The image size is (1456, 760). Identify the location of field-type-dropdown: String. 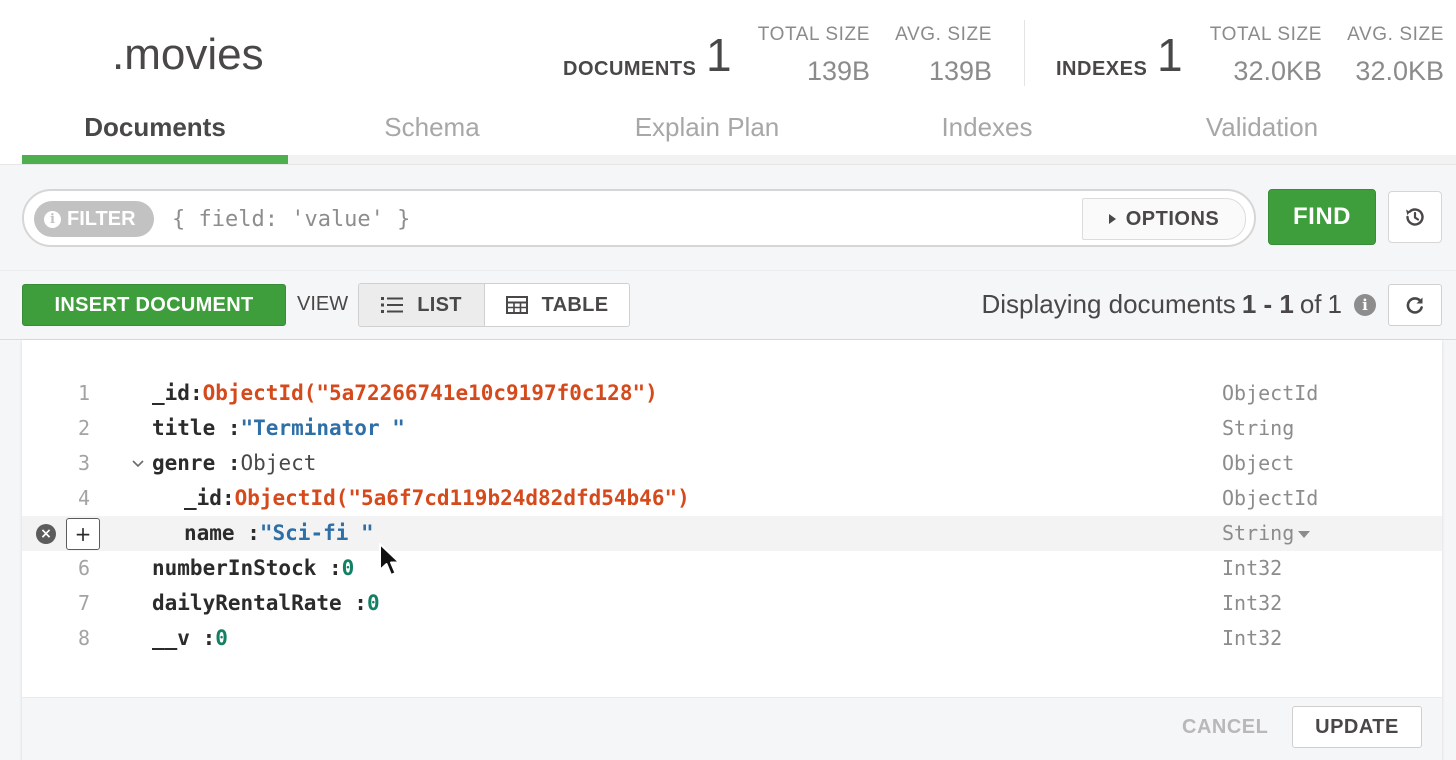
(1266, 533).